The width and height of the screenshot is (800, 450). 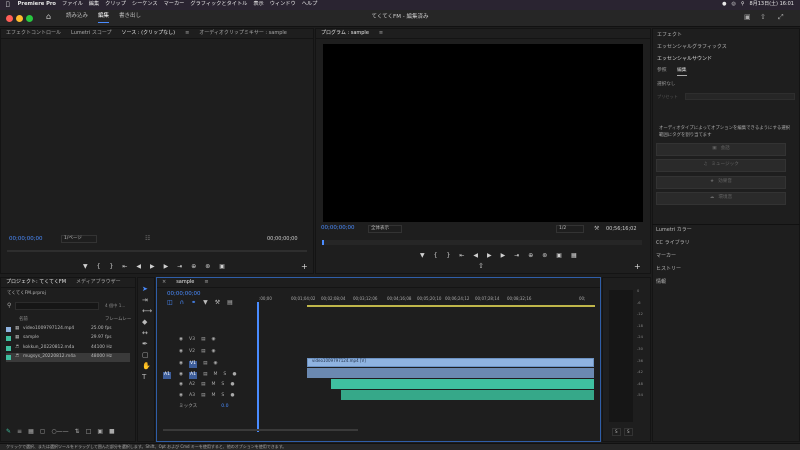 I want to click on tab-source: ソース : (クリップなし), so click(x=149, y=33).